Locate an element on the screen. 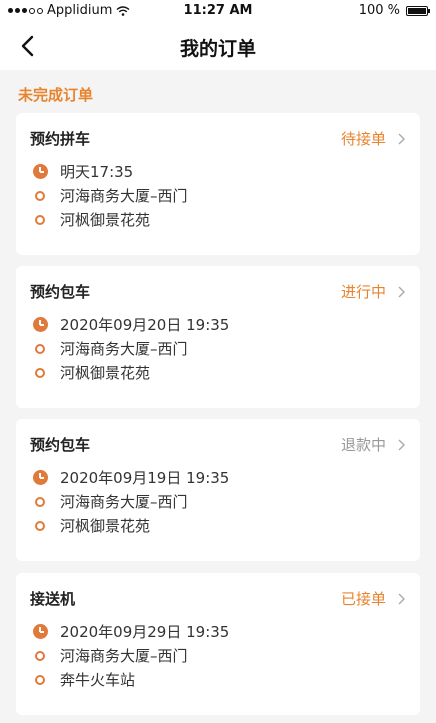 The image size is (436, 723). order-time: 明天17:35 is located at coordinates (97, 172).